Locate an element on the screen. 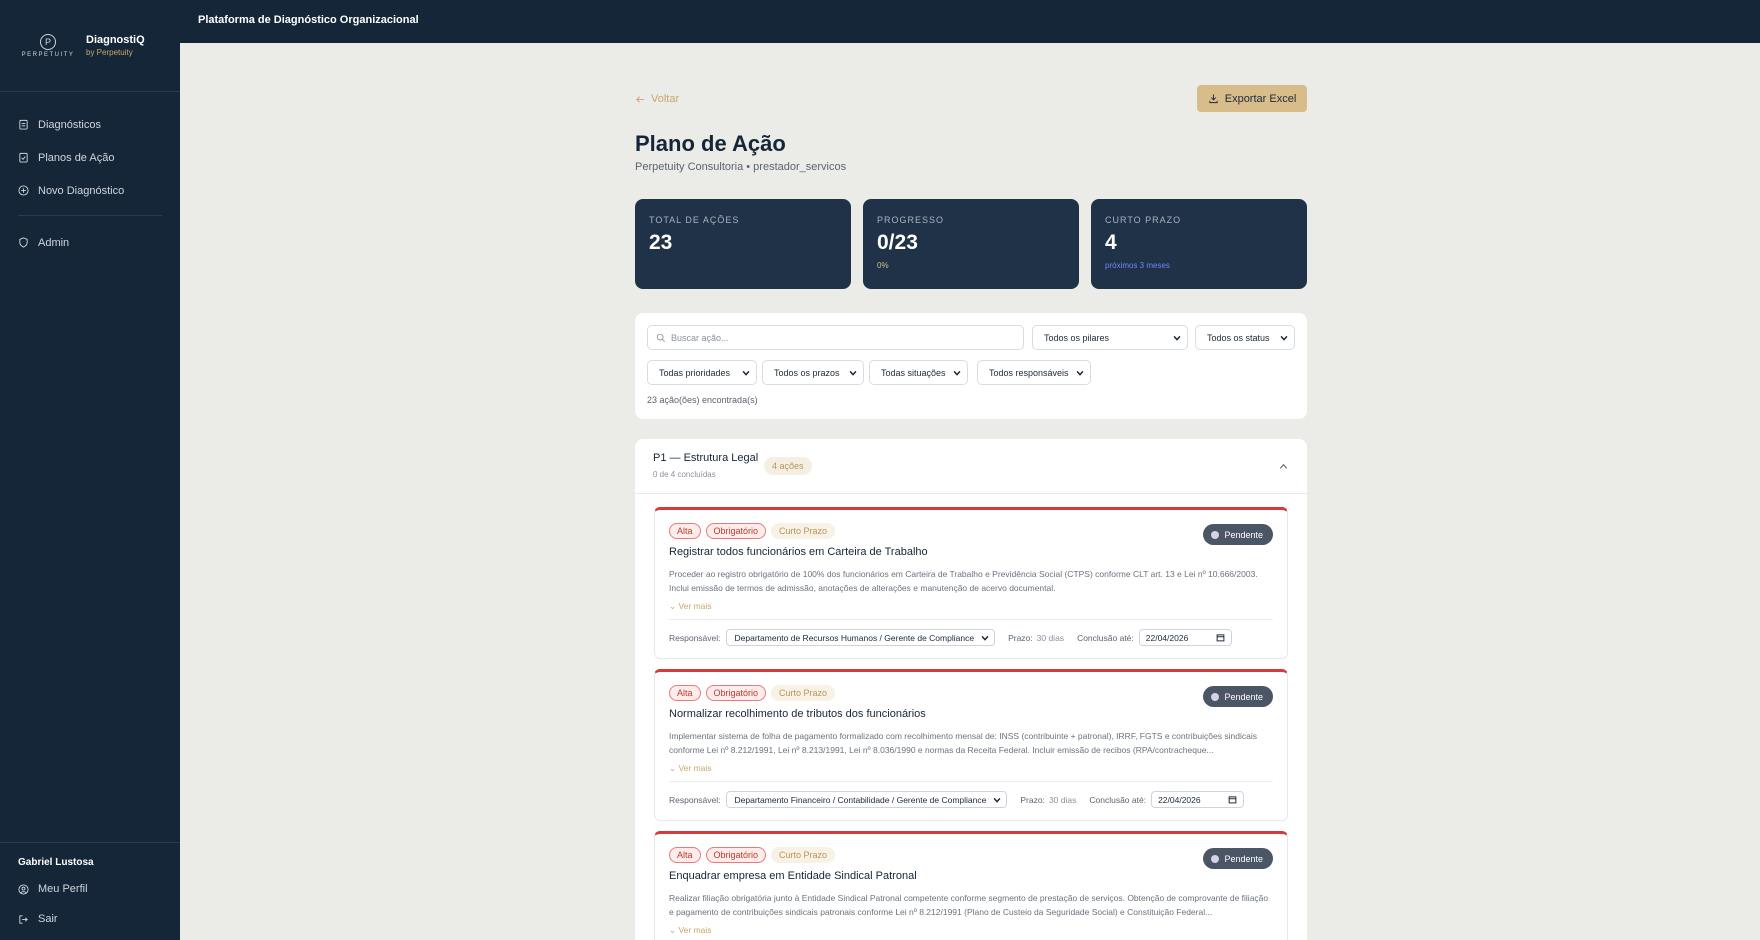 This screenshot has width=1760, height=940. sidebar-footer: Gabriel Lustosa Meu Perfil Sair is located at coordinates (90, 891).